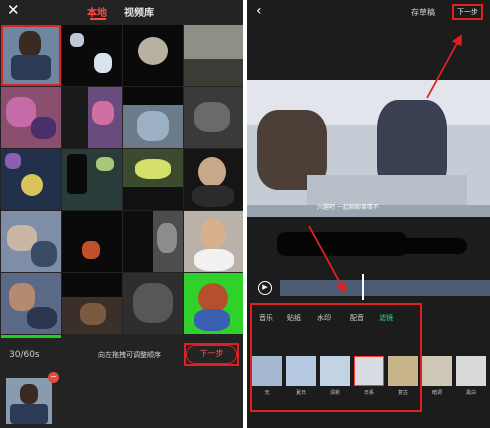 The height and width of the screenshot is (428, 490). What do you see at coordinates (24, 355) in the screenshot?
I see `selection-duration: 30/60s` at bounding box center [24, 355].